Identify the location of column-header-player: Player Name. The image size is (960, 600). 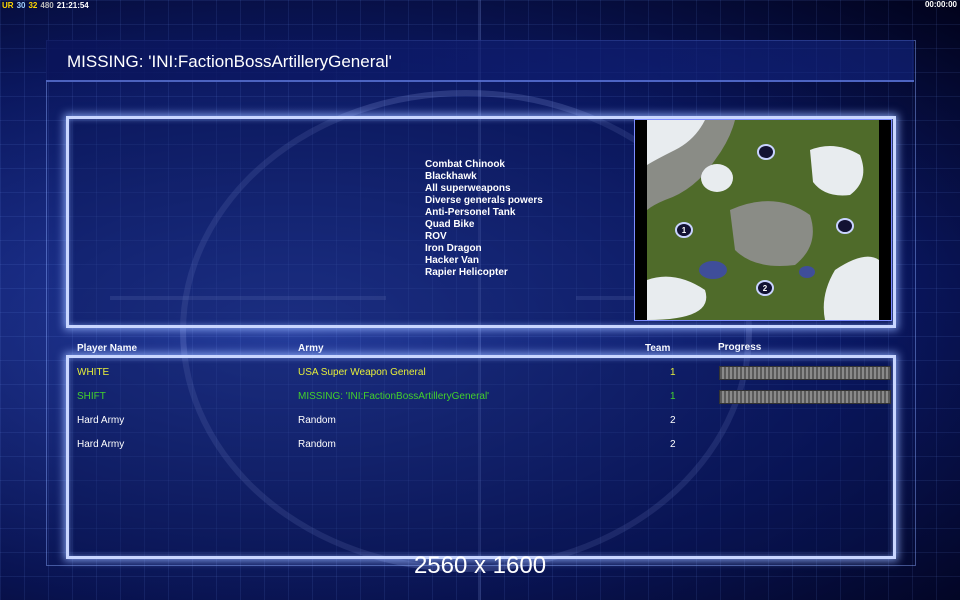
(107, 348).